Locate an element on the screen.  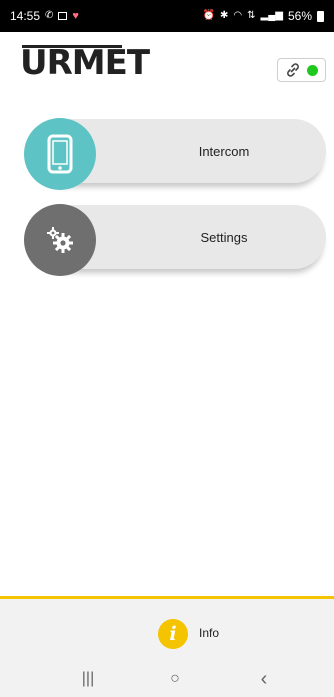
gears-icon is located at coordinates (60, 240).